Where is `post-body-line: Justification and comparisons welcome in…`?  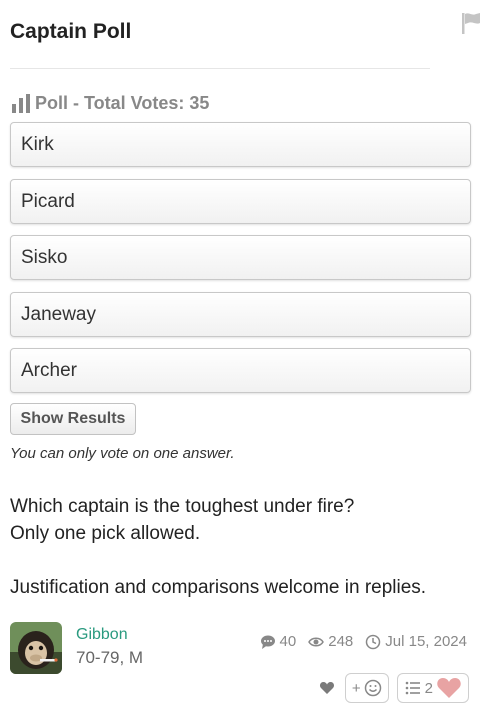 post-body-line: Justification and comparisons welcome in… is located at coordinates (218, 587).